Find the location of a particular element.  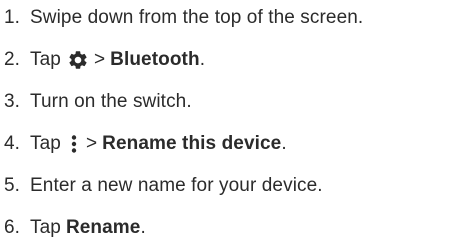

step-6: 6. Tap Rename . is located at coordinates (73, 228).